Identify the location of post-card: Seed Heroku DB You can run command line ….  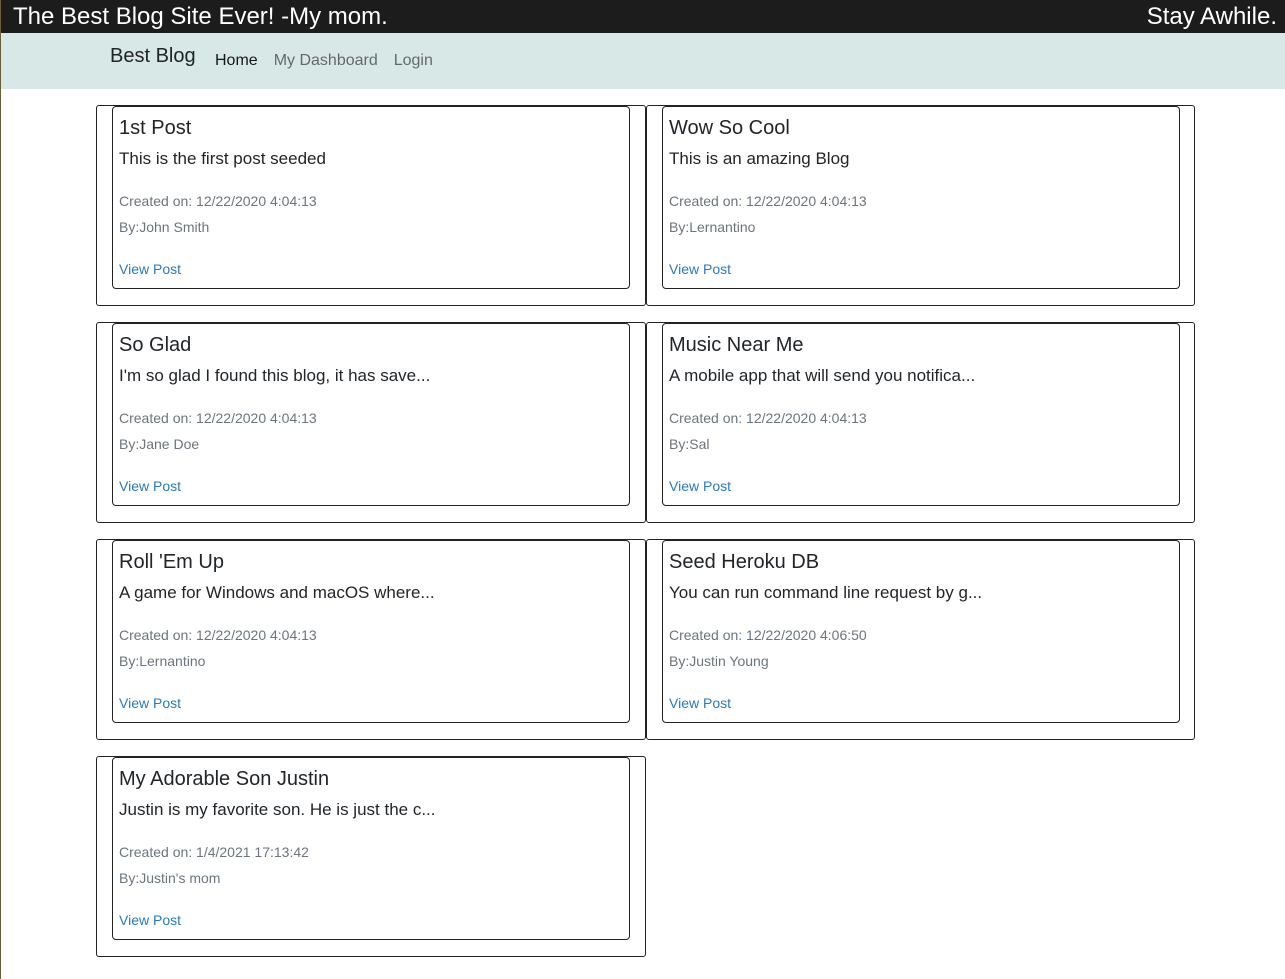
(921, 631).